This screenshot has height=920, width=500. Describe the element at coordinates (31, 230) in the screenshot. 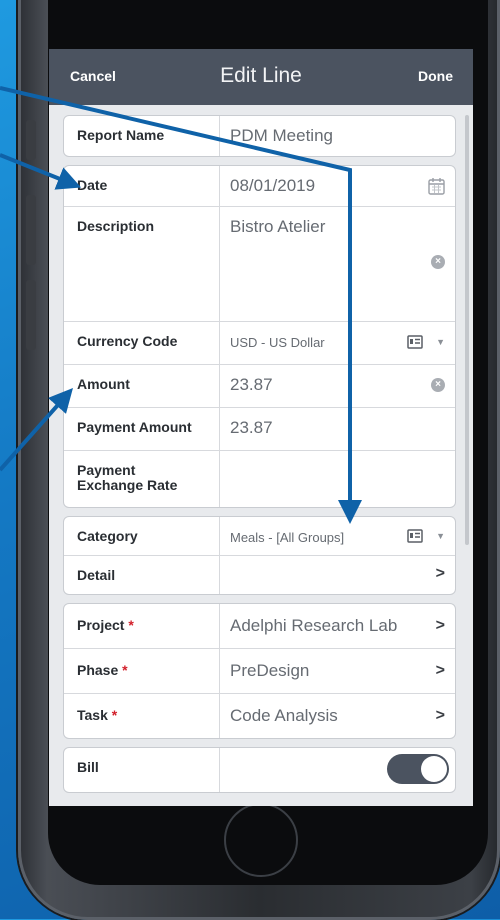

I see `volume-up-button` at that location.